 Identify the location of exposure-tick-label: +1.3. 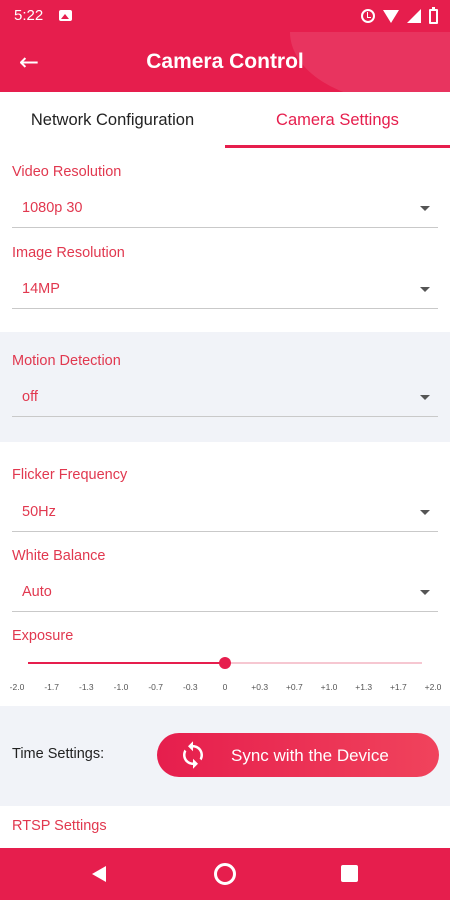
(364, 687).